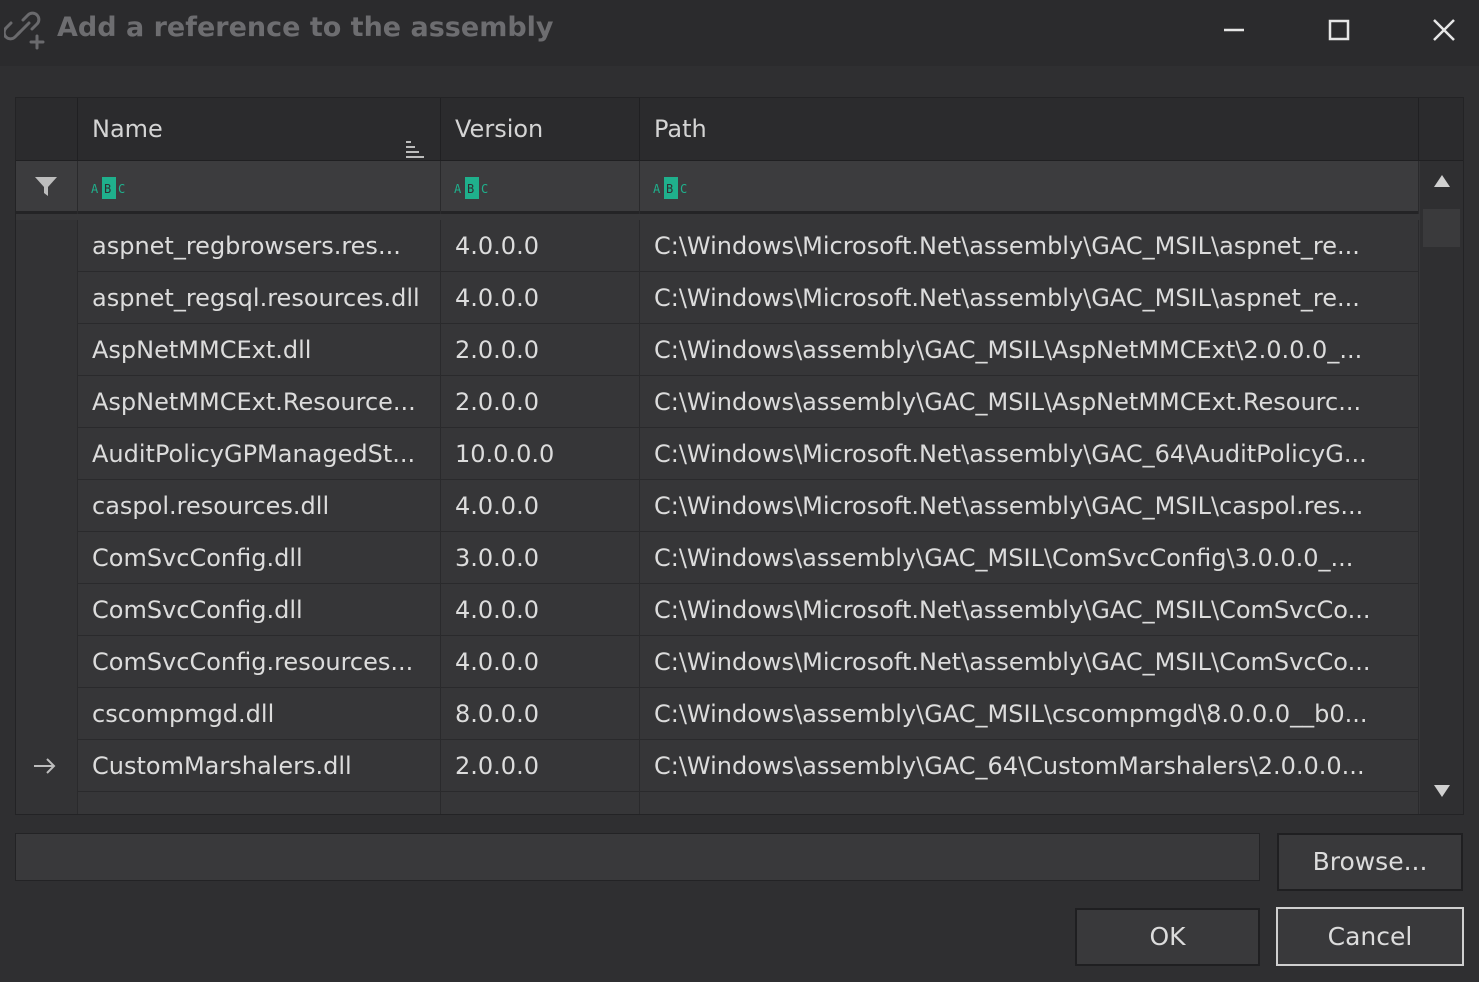 This screenshot has width=1479, height=982. What do you see at coordinates (47, 129) in the screenshot?
I see `indicator-header` at bounding box center [47, 129].